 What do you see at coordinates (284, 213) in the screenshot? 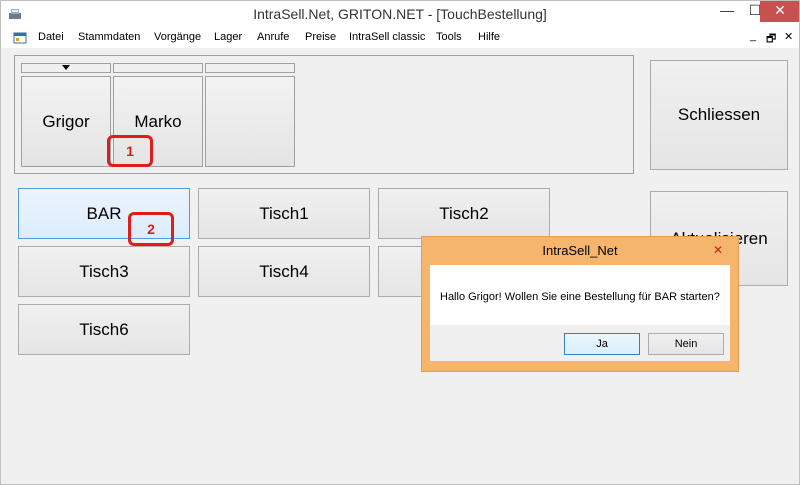
I see `table-button-tisch1: Tisch1` at bounding box center [284, 213].